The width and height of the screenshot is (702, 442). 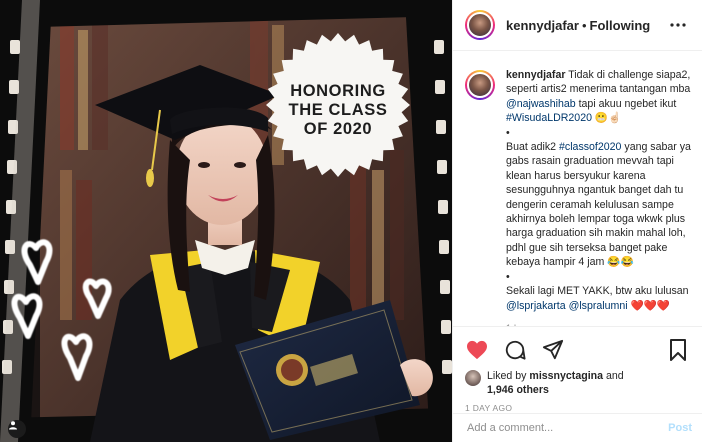 I want to click on badge-caption: HONORING THE CLASS OF 2020, so click(x=338, y=110).